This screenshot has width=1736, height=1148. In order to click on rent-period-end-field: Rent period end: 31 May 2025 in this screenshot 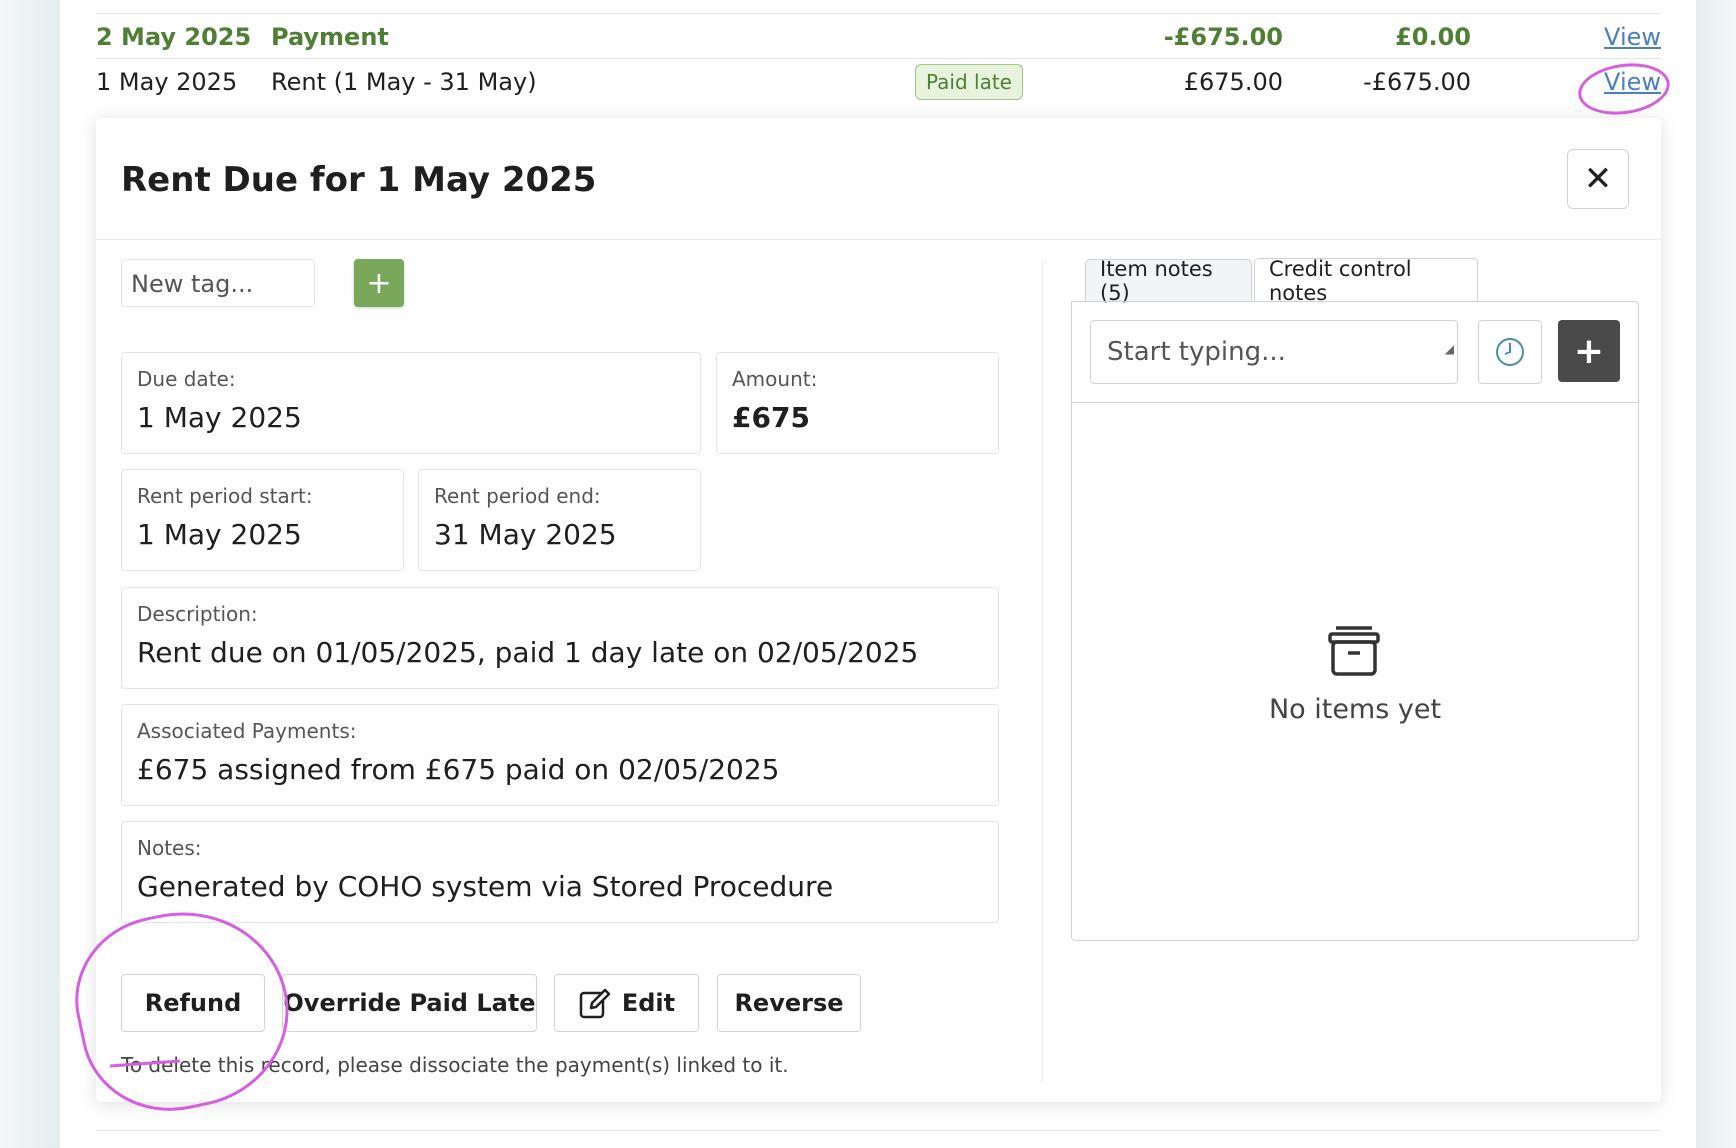, I will do `click(559, 520)`.